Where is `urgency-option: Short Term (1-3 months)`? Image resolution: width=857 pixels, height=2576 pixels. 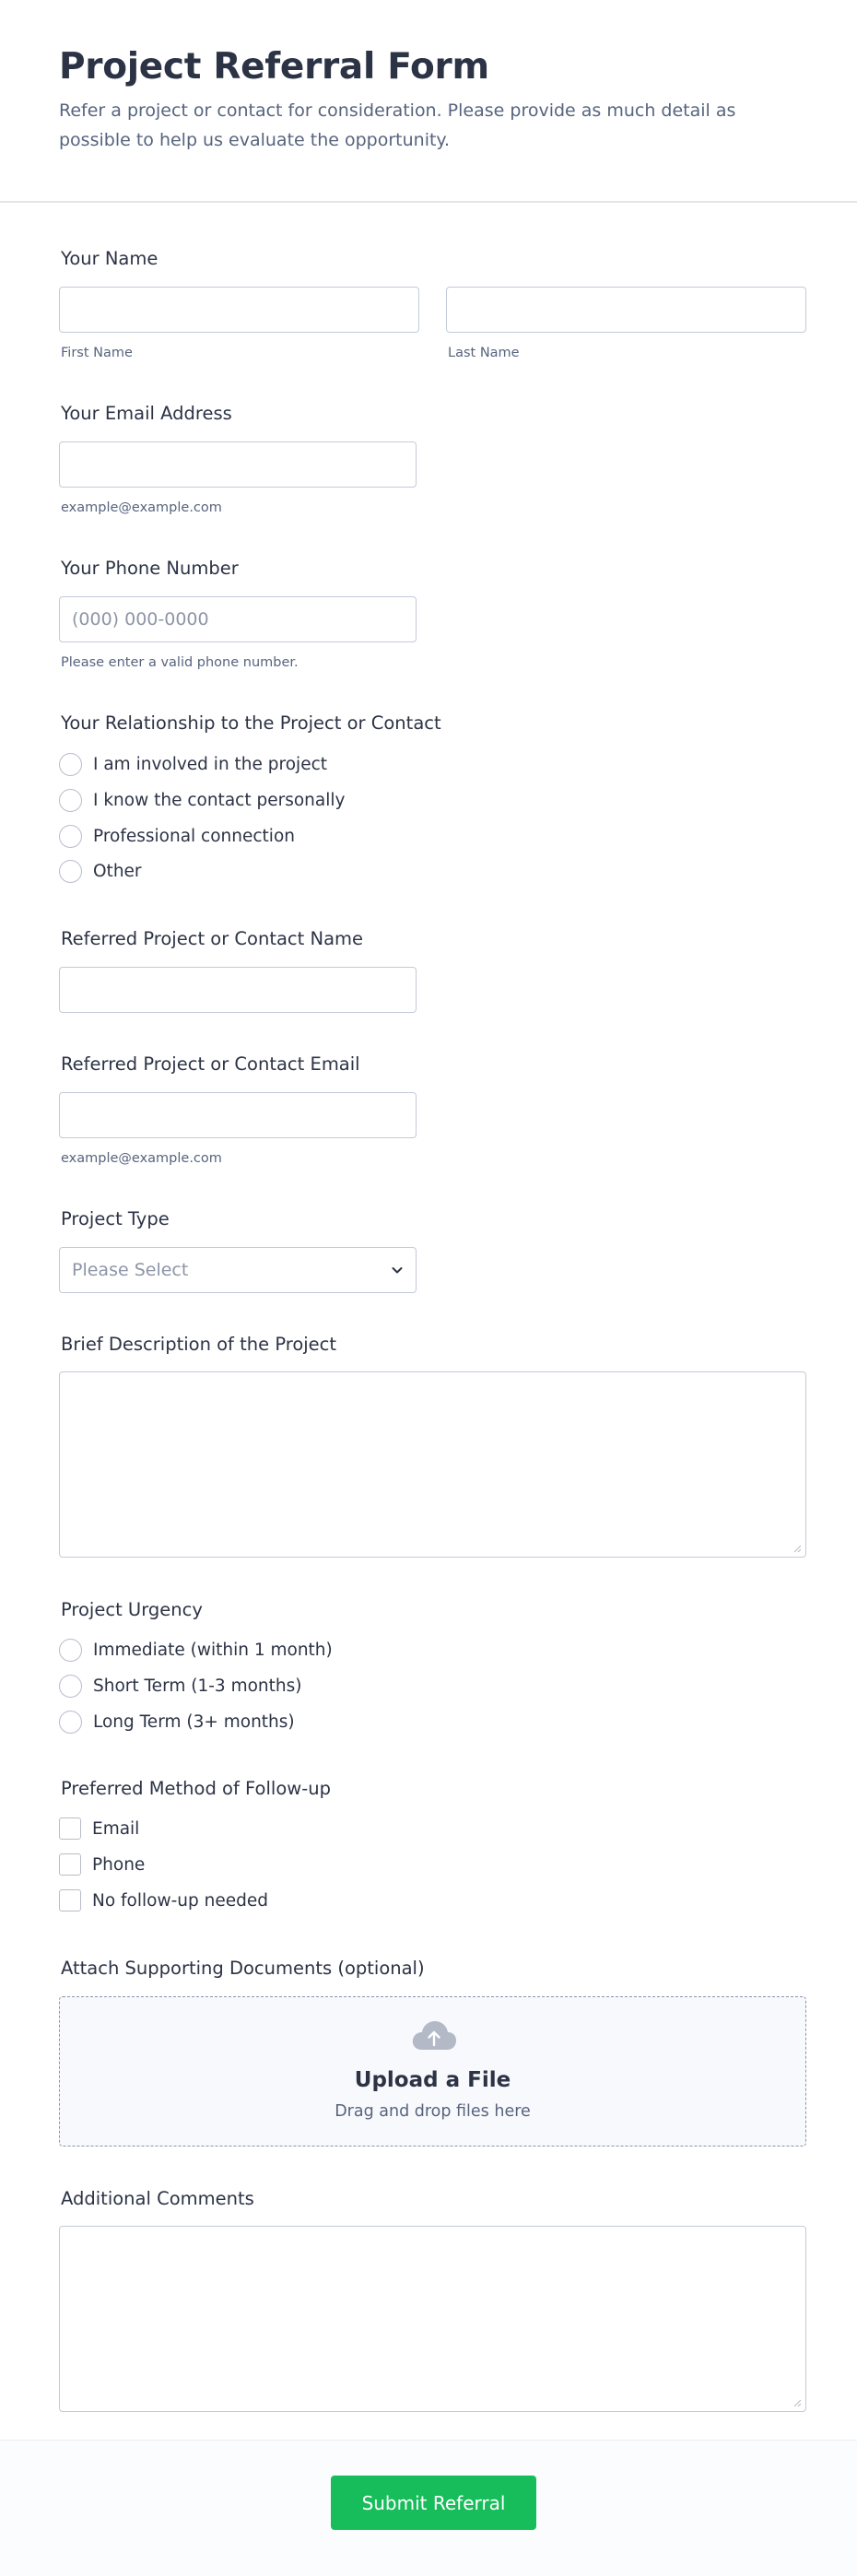
urgency-option: Short Term (1-3 months) is located at coordinates (180, 1686).